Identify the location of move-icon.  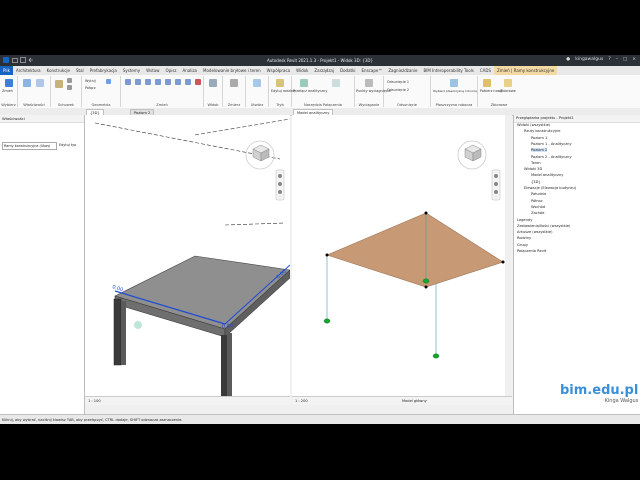
(158, 82).